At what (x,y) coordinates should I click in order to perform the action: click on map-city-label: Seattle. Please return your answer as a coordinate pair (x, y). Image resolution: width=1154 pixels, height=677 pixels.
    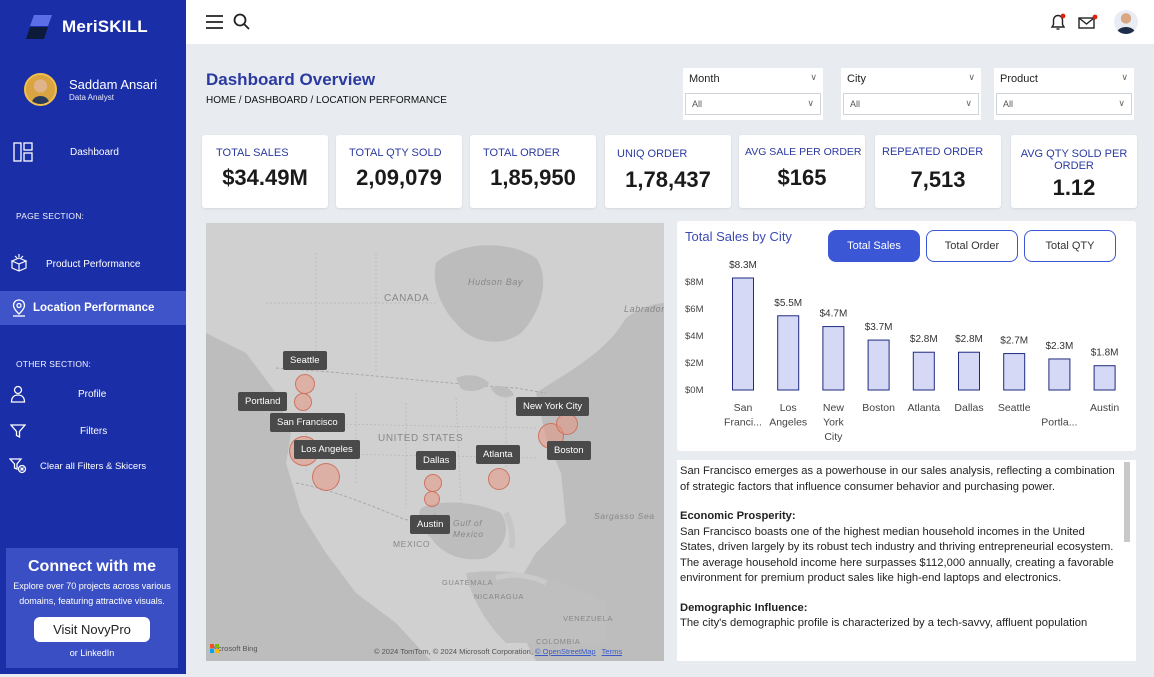
    Looking at the image, I should click on (305, 360).